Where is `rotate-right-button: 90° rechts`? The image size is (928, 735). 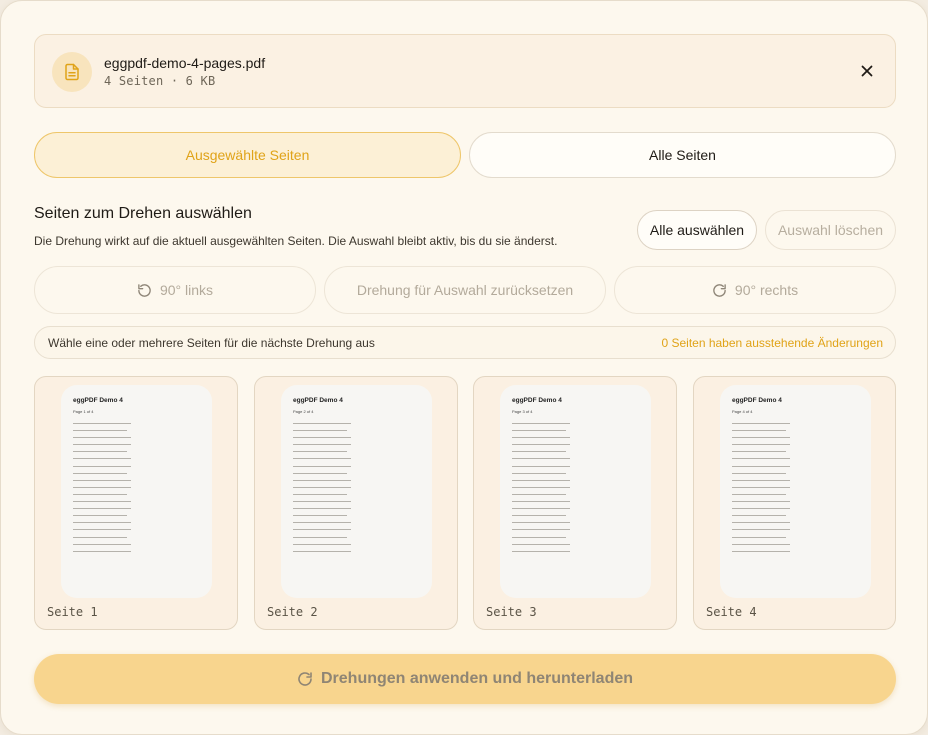
rotate-right-button: 90° rechts is located at coordinates (755, 290).